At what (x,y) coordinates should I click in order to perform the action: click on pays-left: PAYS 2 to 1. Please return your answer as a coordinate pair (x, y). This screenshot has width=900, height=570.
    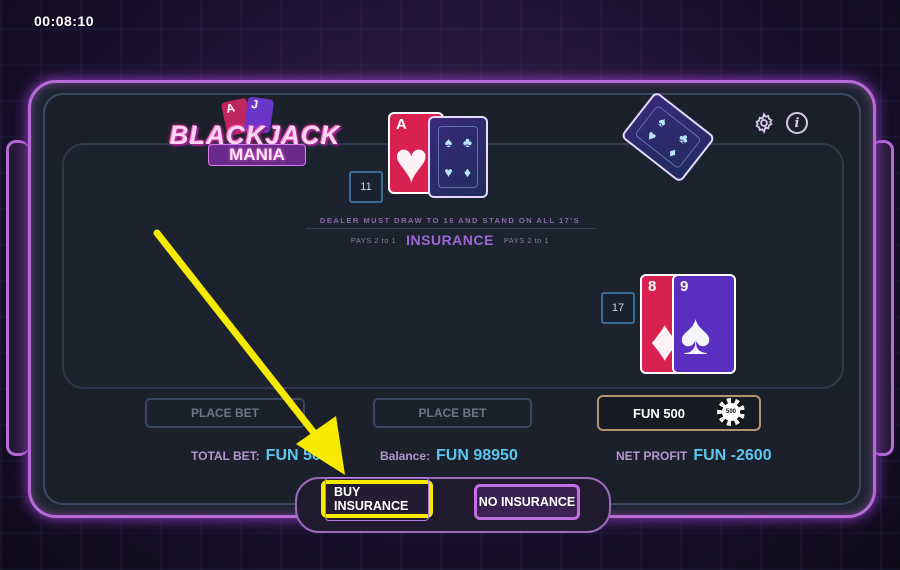
    Looking at the image, I should click on (373, 240).